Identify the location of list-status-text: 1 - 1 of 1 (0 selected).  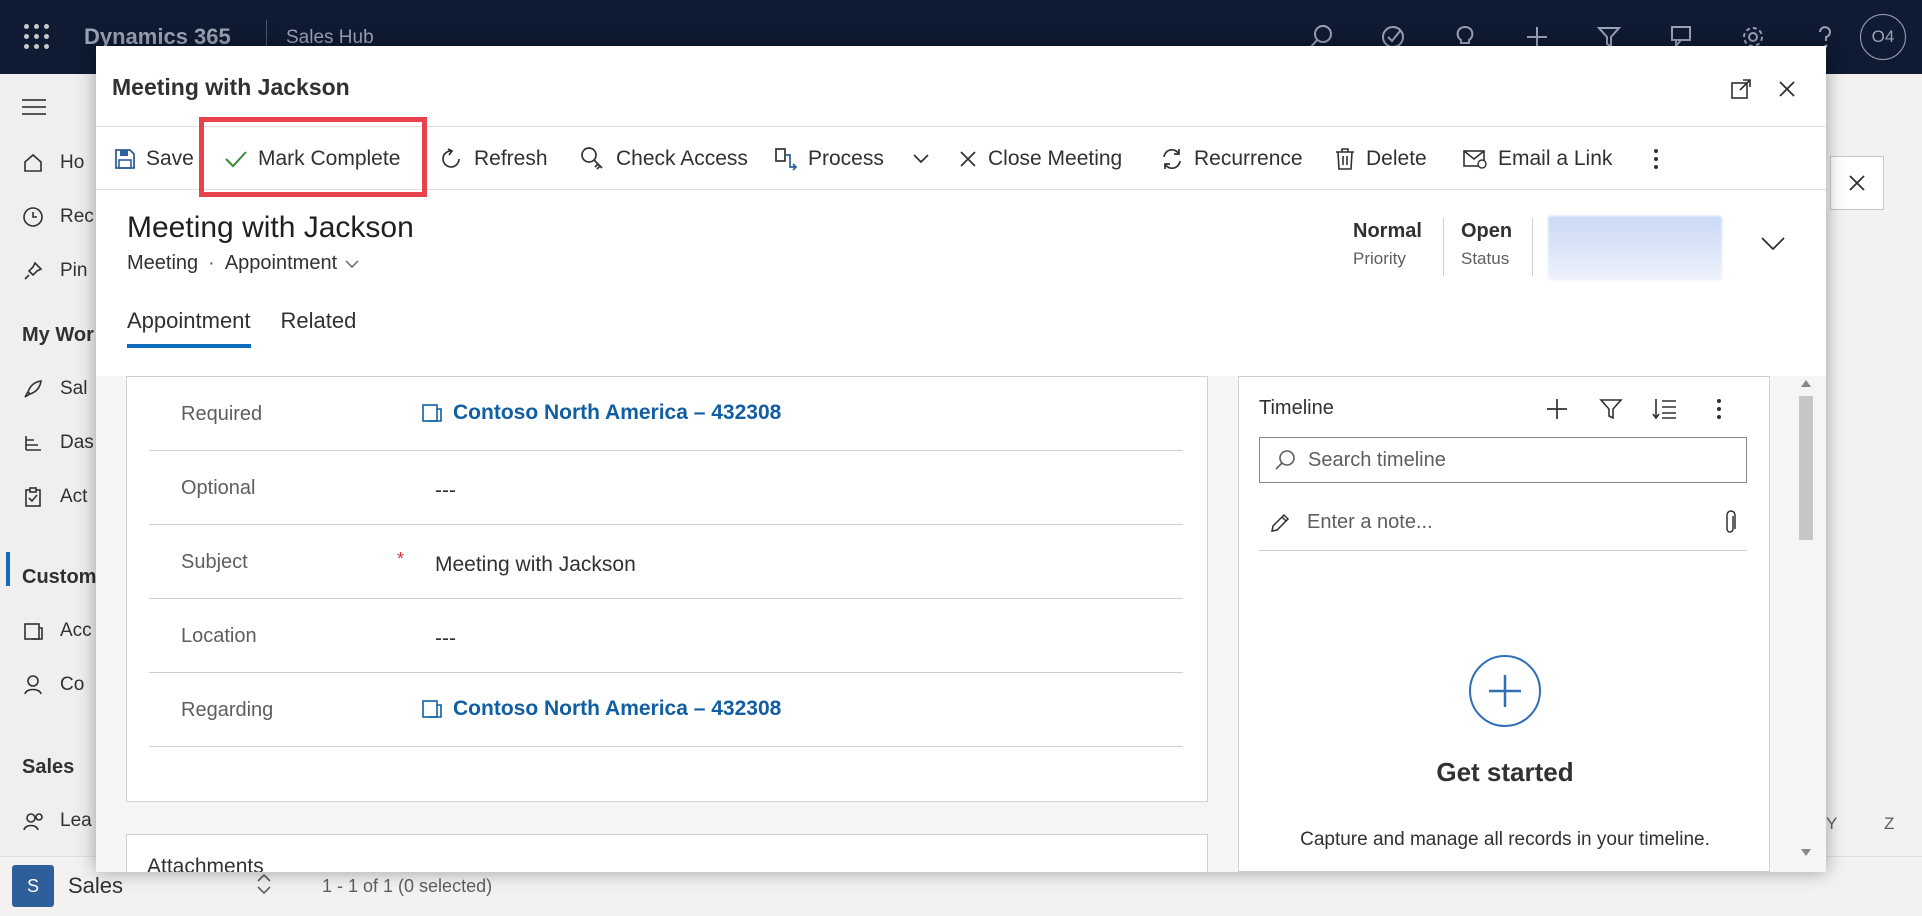
(407, 886).